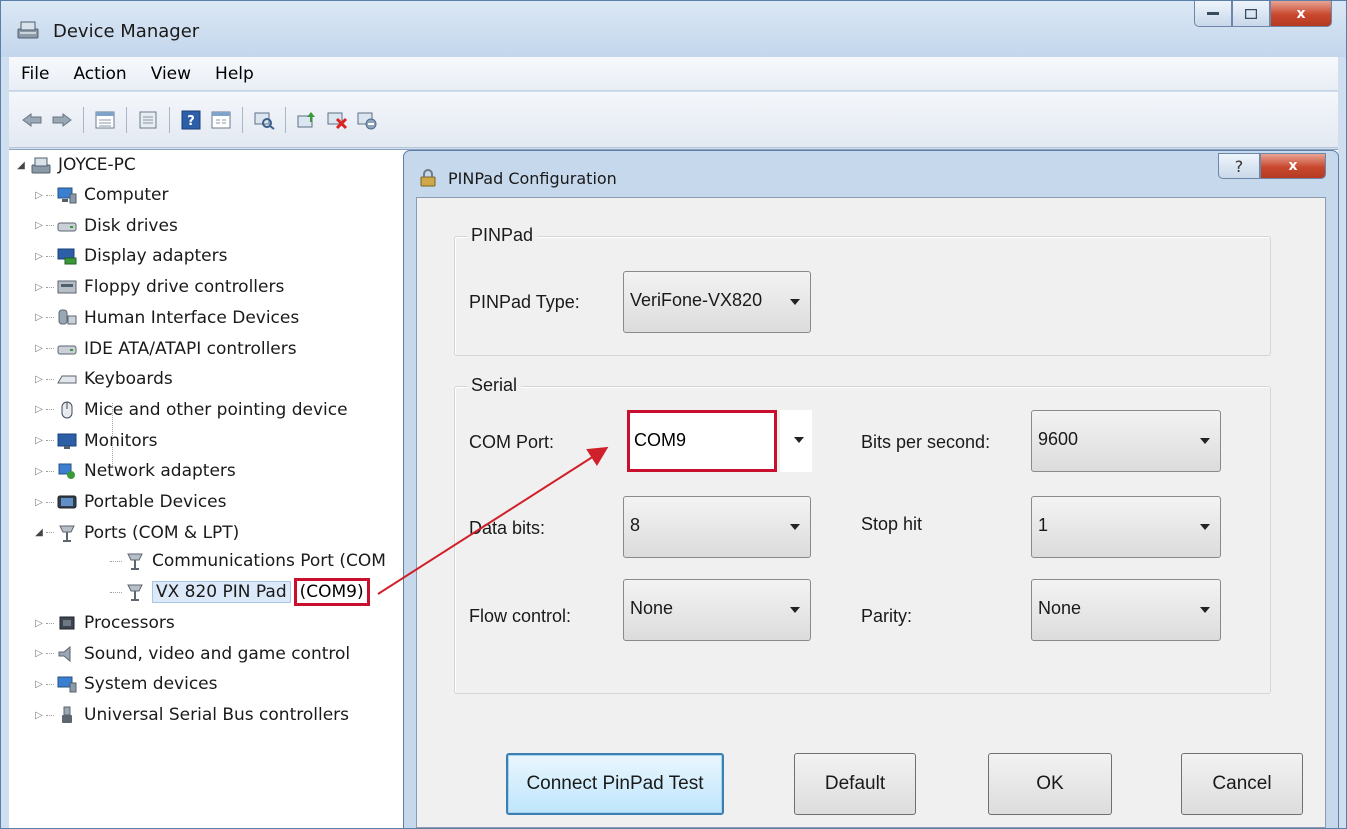 The image size is (1347, 829). Describe the element at coordinates (164, 349) in the screenshot. I see `tree-item-ide-controller: ▷ IDE ATA/ATAPI controllers` at that location.